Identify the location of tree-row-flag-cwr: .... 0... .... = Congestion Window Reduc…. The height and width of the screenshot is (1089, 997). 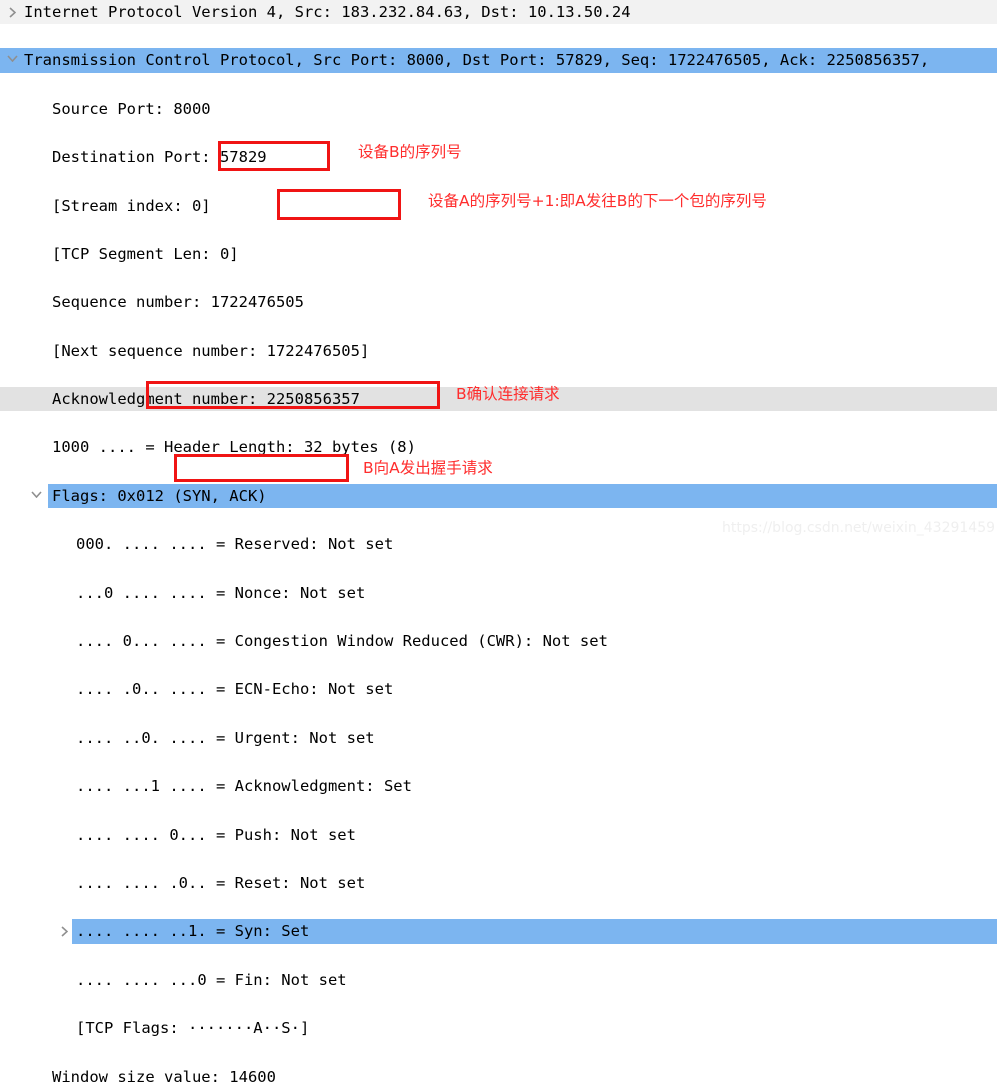
(498, 641).